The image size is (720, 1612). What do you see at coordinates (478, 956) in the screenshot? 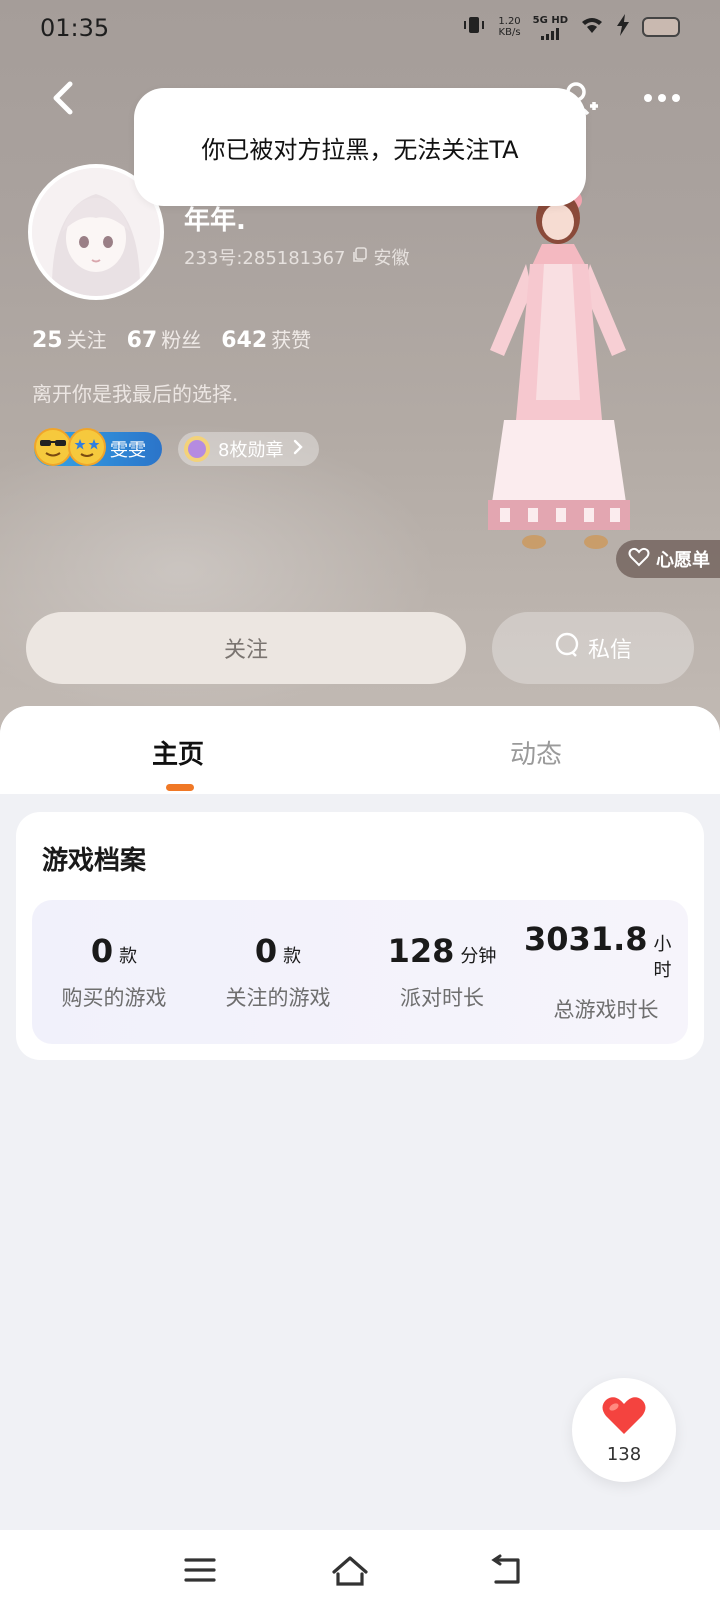
I see `metric-unit: 分钟` at bounding box center [478, 956].